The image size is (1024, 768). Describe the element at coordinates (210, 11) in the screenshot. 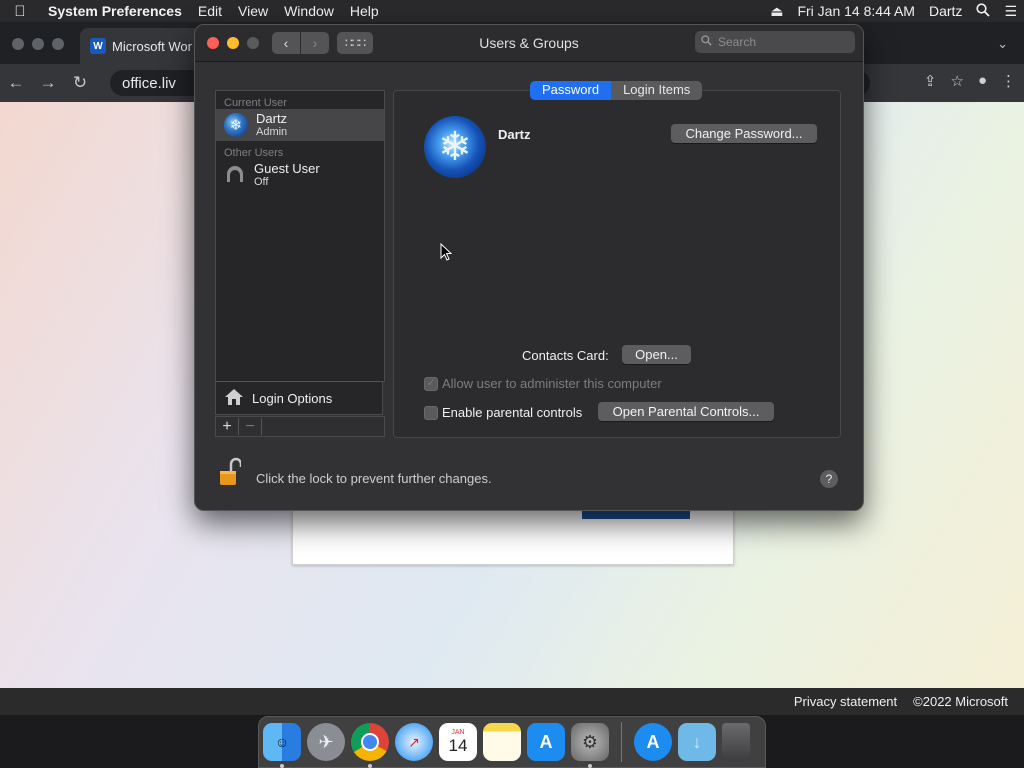

I see `menu-edit: Edit` at that location.